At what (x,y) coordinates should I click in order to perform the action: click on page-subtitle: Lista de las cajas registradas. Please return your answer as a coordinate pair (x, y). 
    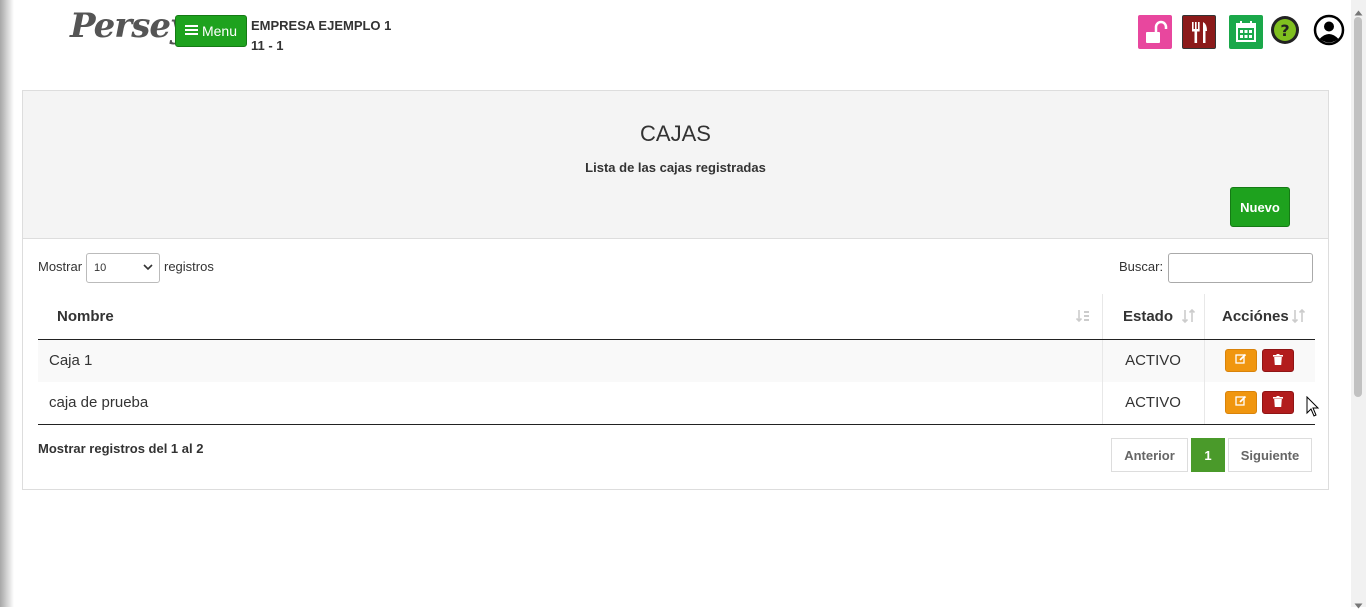
    Looking at the image, I should click on (675, 167).